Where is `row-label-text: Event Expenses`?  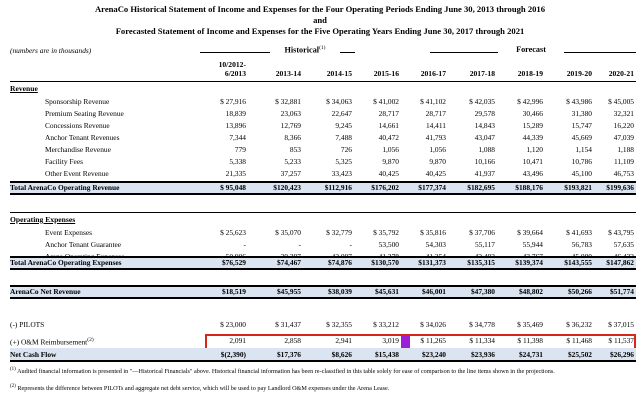 row-label-text: Event Expenses is located at coordinates (68, 232).